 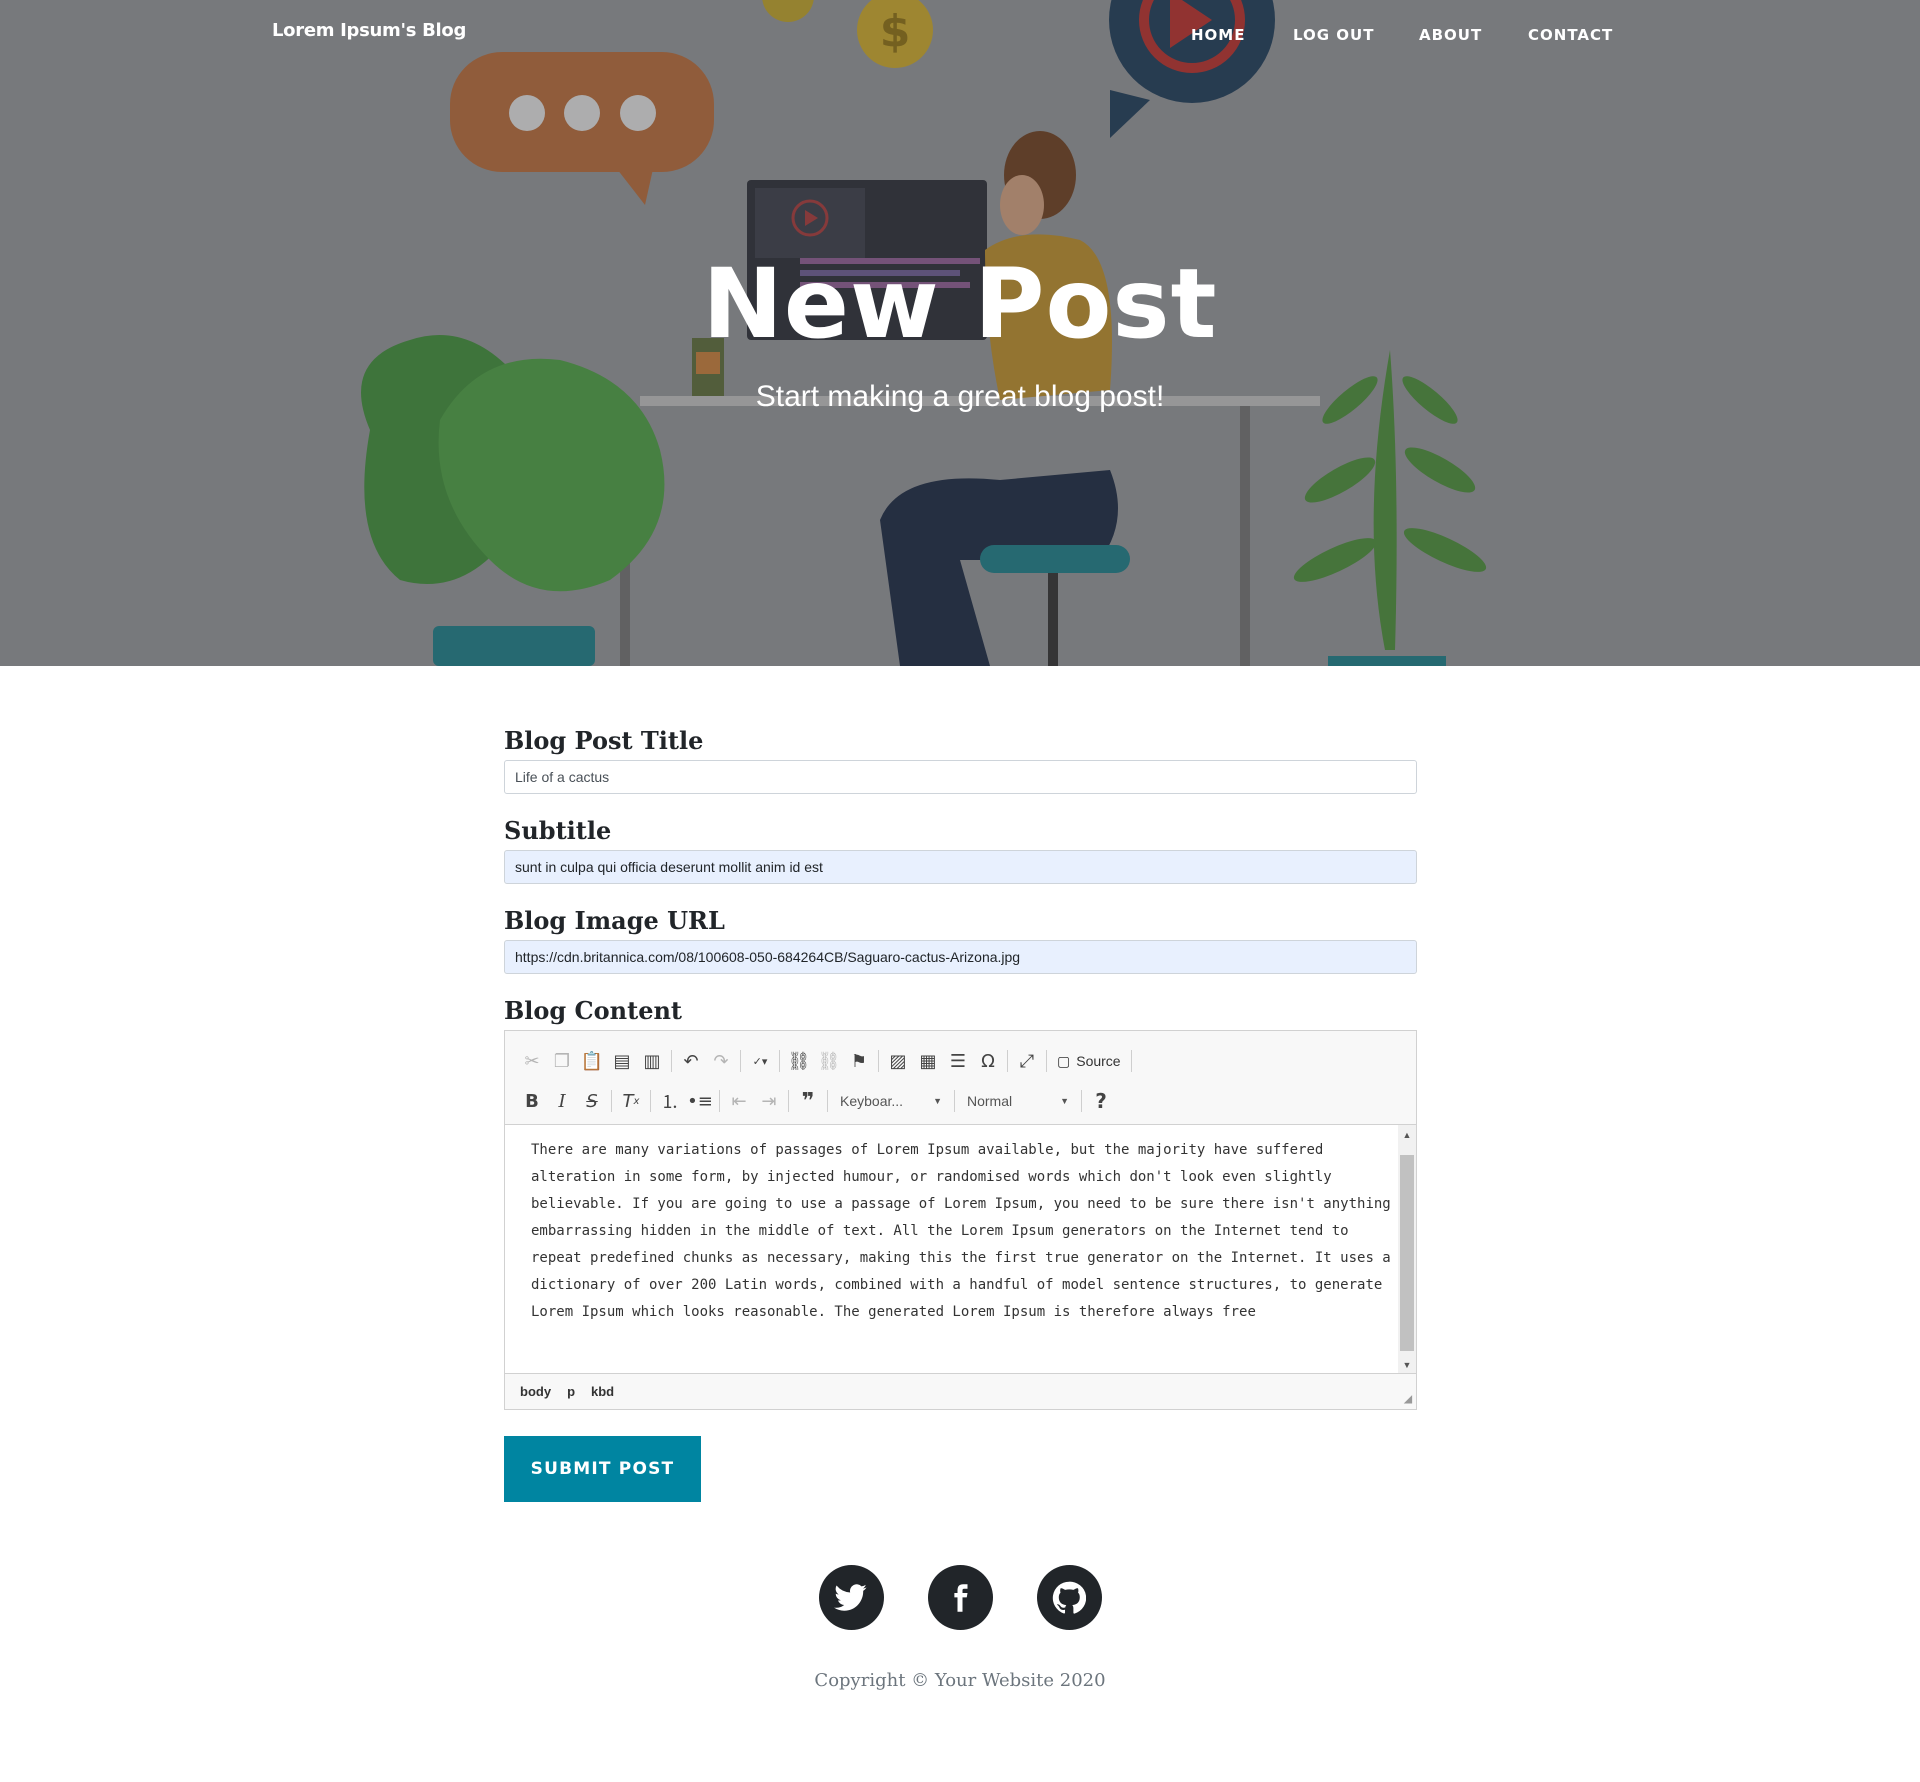 What do you see at coordinates (1064, 1060) in the screenshot?
I see `source-icon: ▢` at bounding box center [1064, 1060].